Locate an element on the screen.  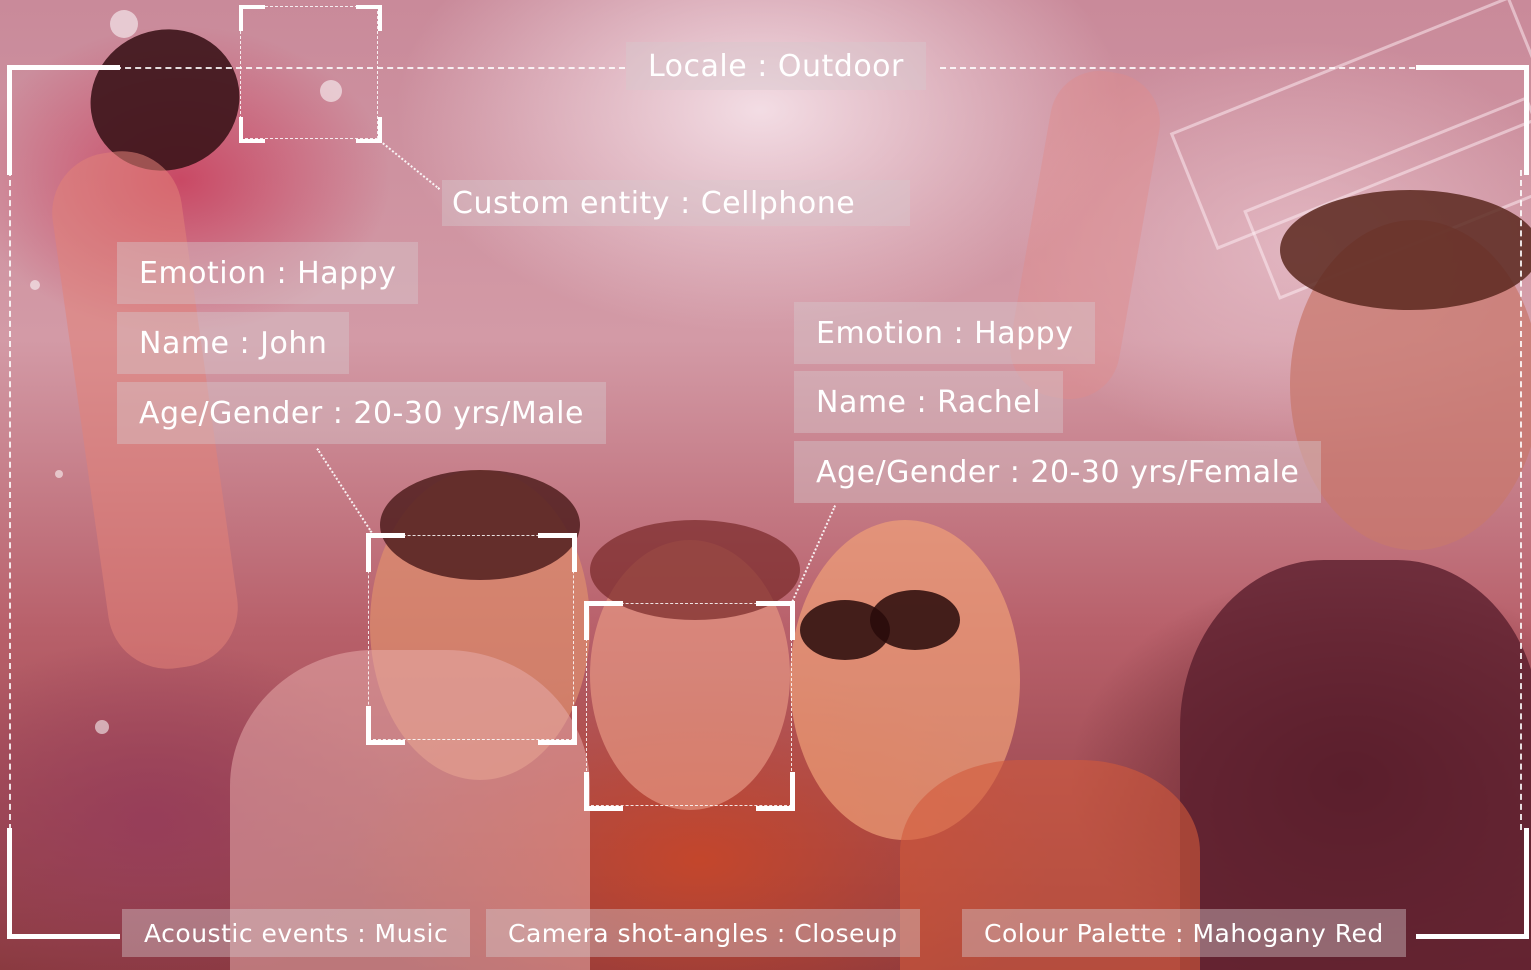
john-name-label: Name : John is located at coordinates (233, 343).